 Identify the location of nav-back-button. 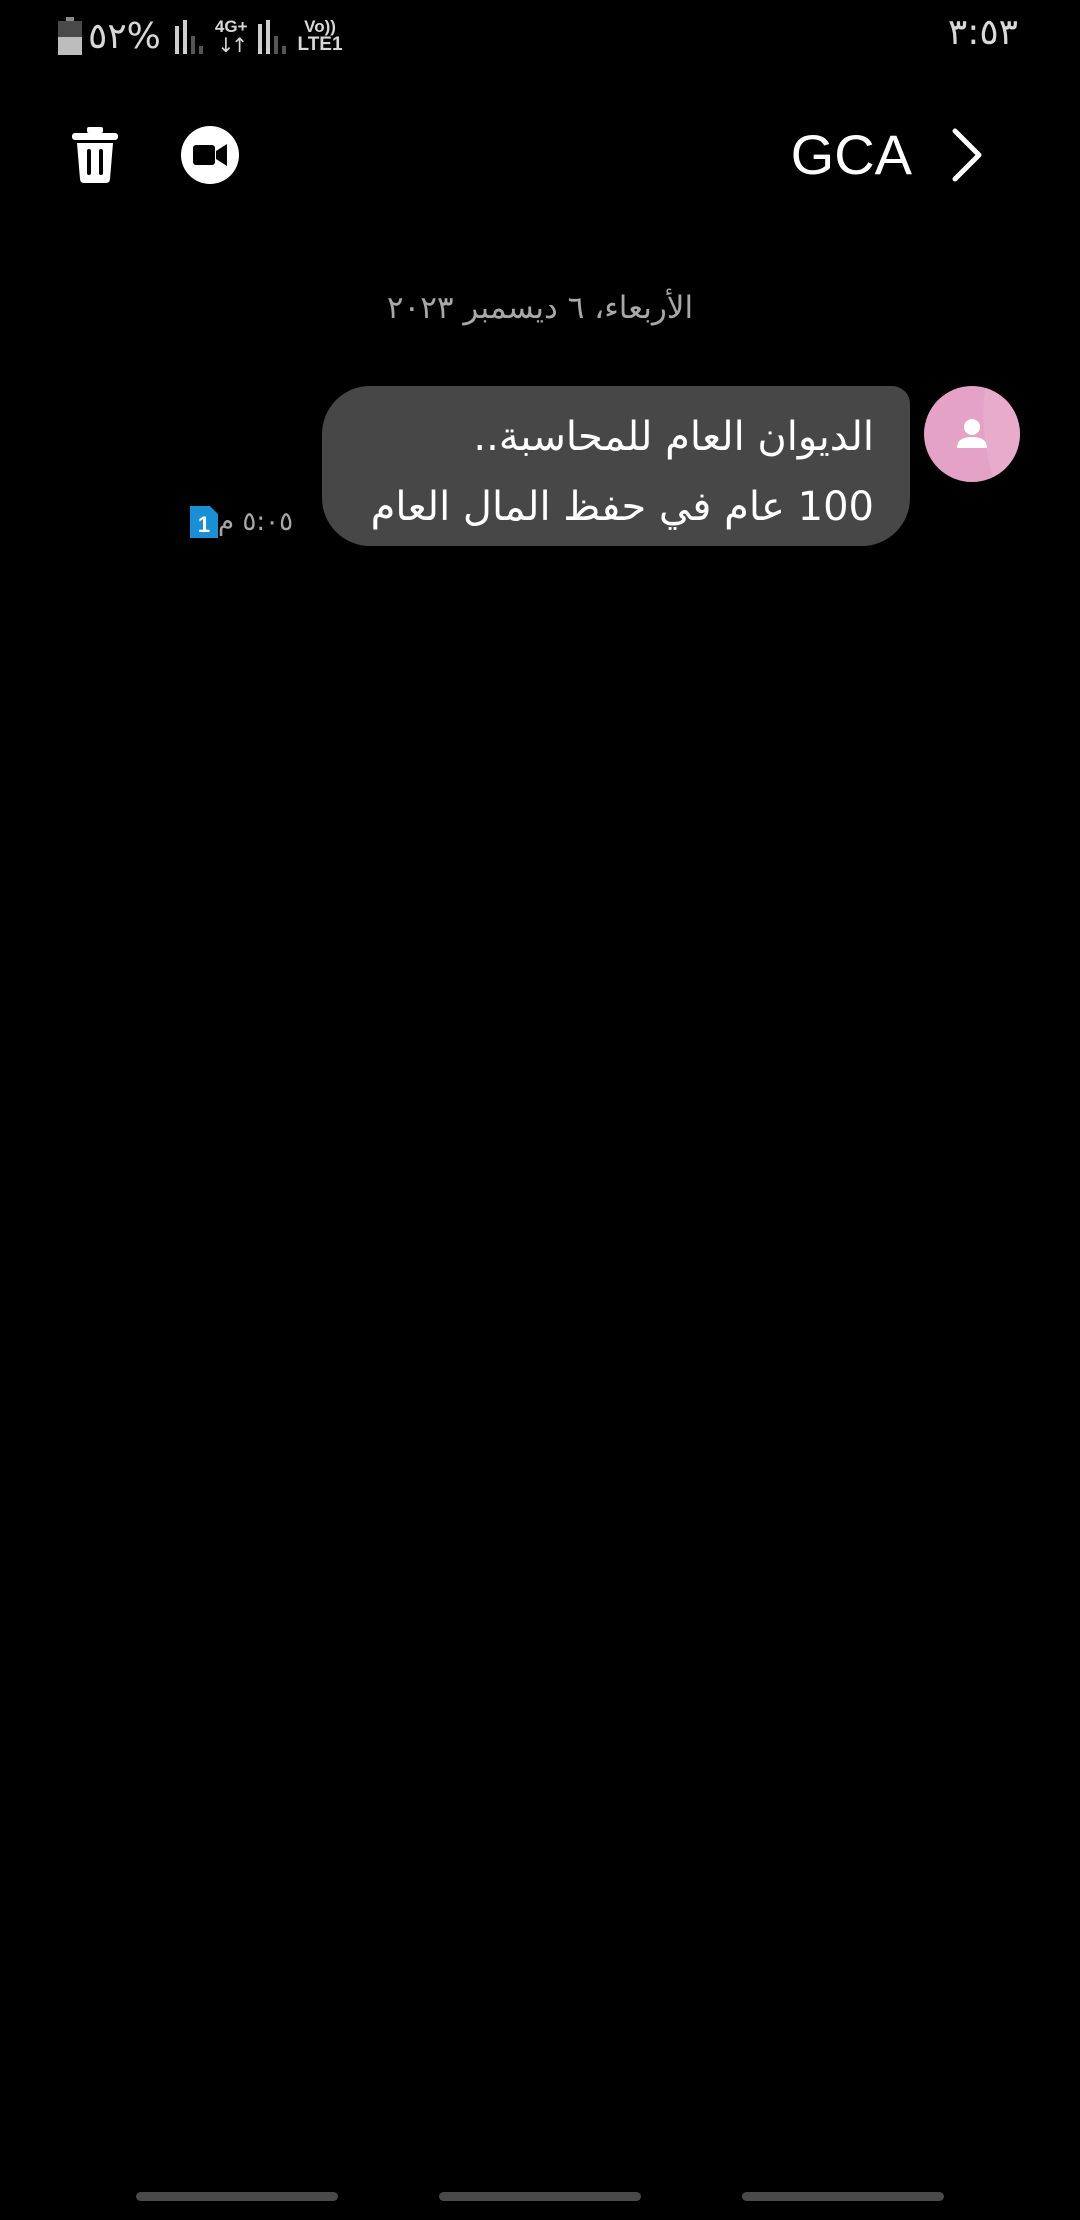
(843, 2196).